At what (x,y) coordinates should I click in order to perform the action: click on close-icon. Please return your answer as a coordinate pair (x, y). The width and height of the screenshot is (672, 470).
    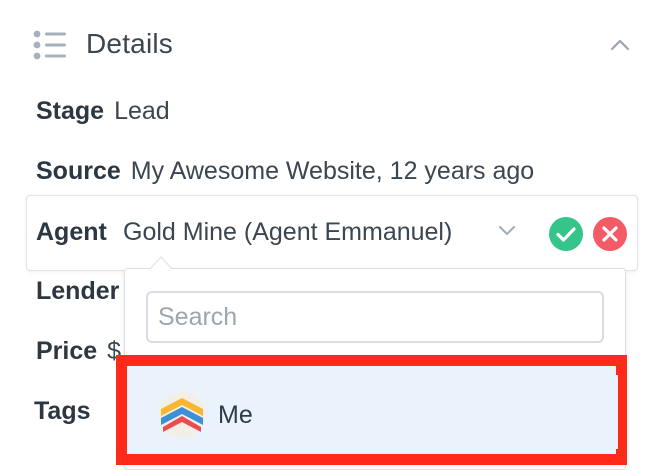
    Looking at the image, I should click on (610, 234).